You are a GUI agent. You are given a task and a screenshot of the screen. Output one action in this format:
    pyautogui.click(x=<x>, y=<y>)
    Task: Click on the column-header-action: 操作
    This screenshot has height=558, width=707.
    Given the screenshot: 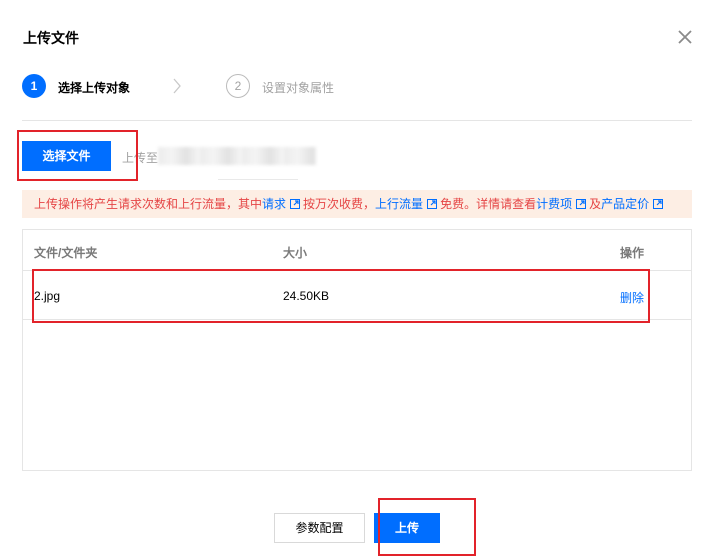 What is the action you would take?
    pyautogui.click(x=632, y=253)
    